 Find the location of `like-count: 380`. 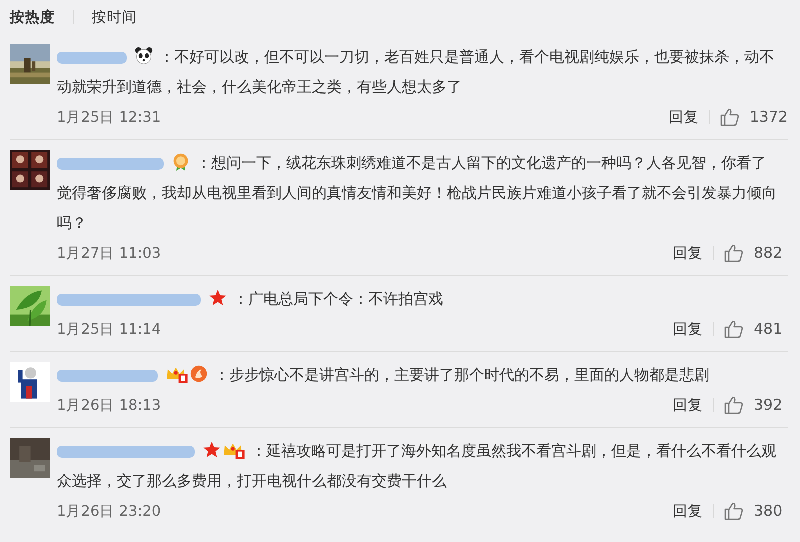

like-count: 380 is located at coordinates (769, 511).